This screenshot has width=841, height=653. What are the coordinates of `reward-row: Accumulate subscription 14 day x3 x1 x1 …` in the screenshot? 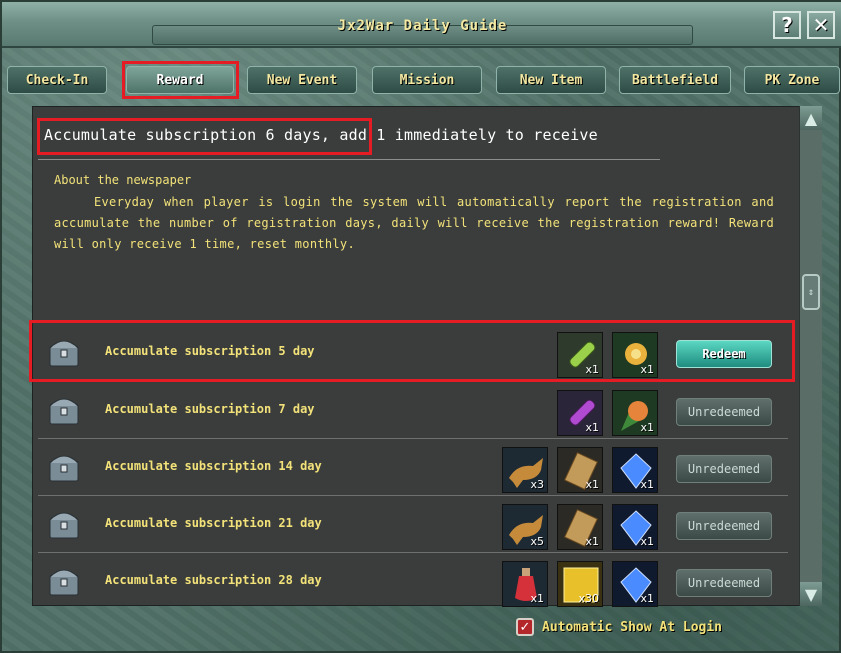 It's located at (413, 466).